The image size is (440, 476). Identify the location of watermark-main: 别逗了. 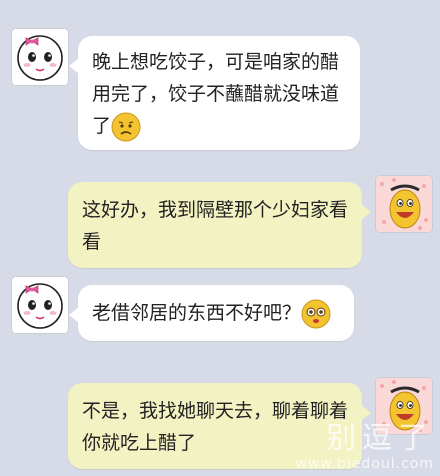
(380, 438).